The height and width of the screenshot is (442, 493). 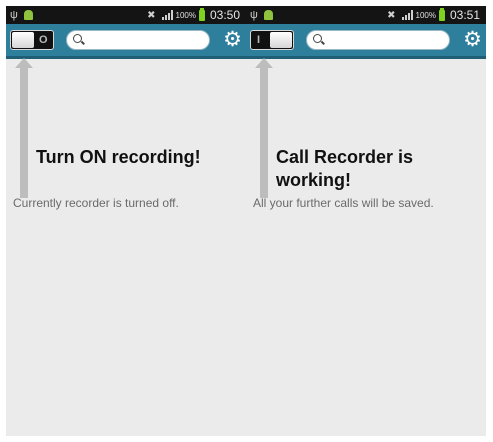 What do you see at coordinates (345, 168) in the screenshot?
I see `headline: Call Recorder is working!` at bounding box center [345, 168].